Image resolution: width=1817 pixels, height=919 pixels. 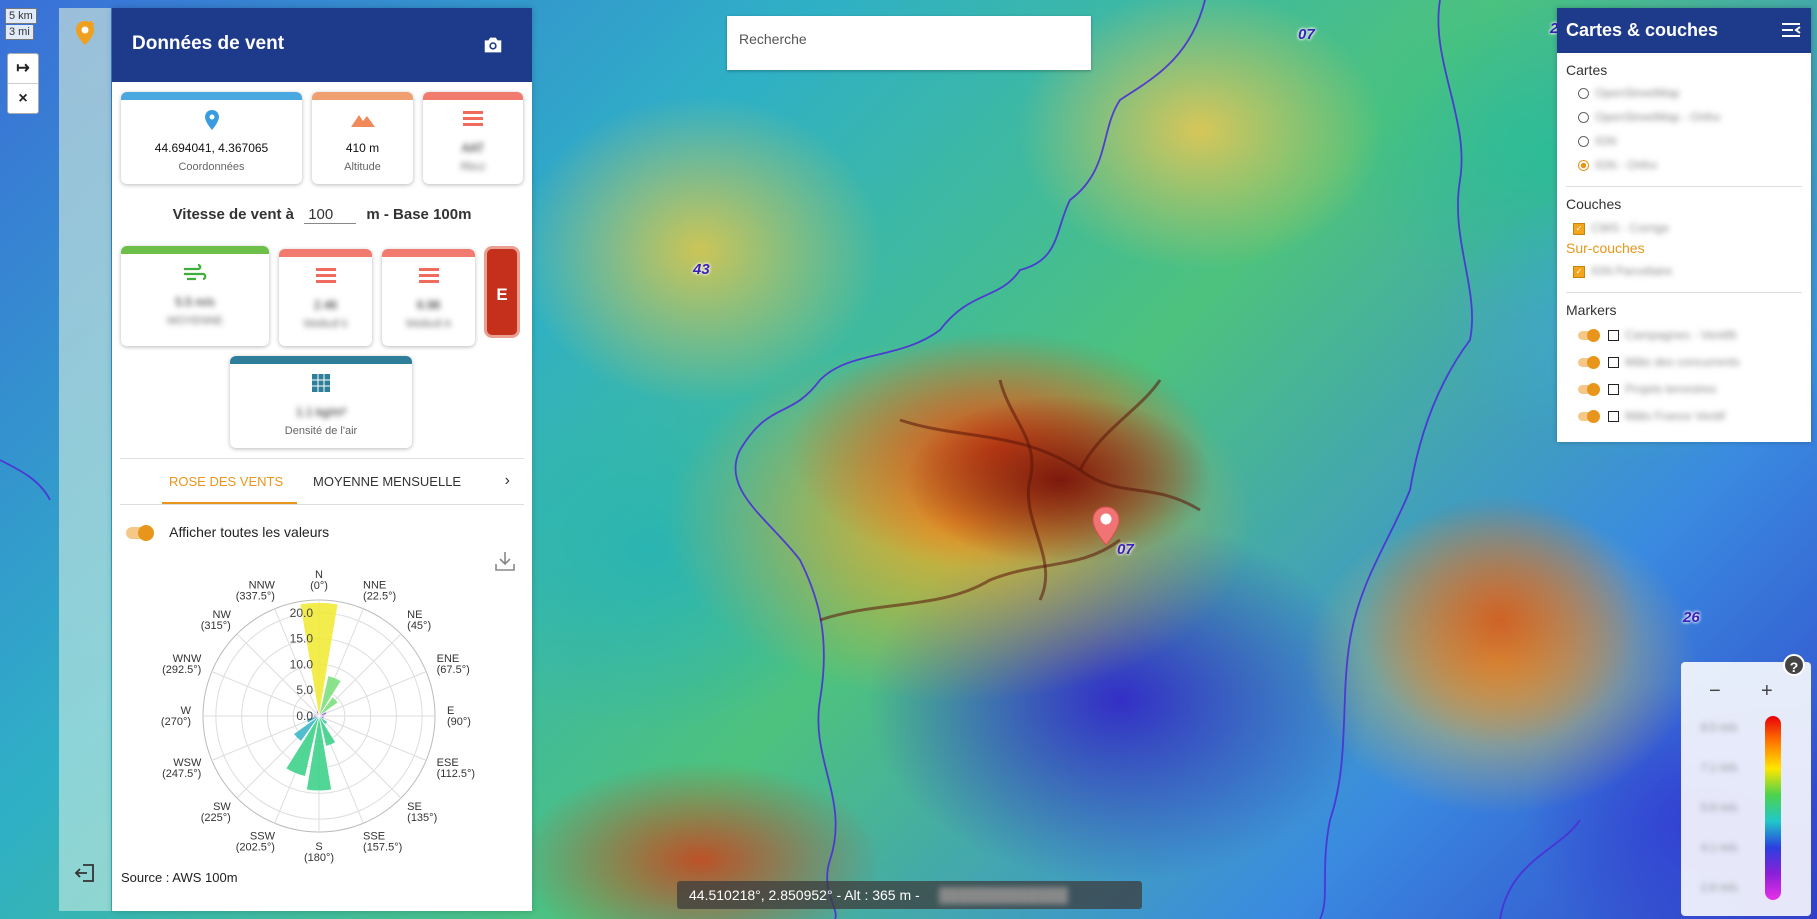 I want to click on weibull-a-value: 6.98, so click(x=428, y=305).